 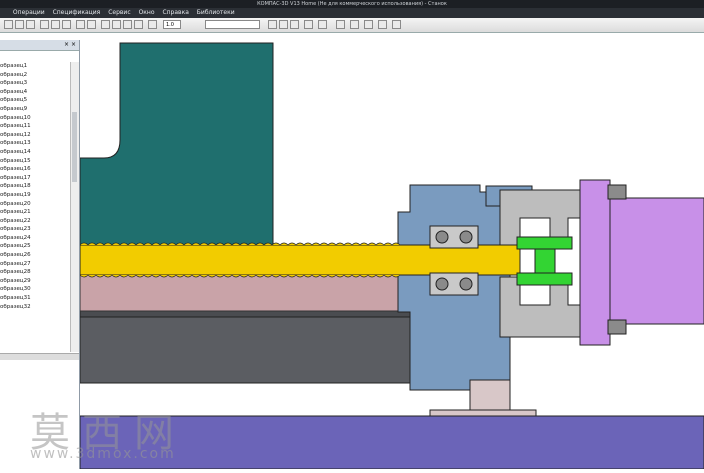 I want to click on coupling-top, so click(x=544, y=243).